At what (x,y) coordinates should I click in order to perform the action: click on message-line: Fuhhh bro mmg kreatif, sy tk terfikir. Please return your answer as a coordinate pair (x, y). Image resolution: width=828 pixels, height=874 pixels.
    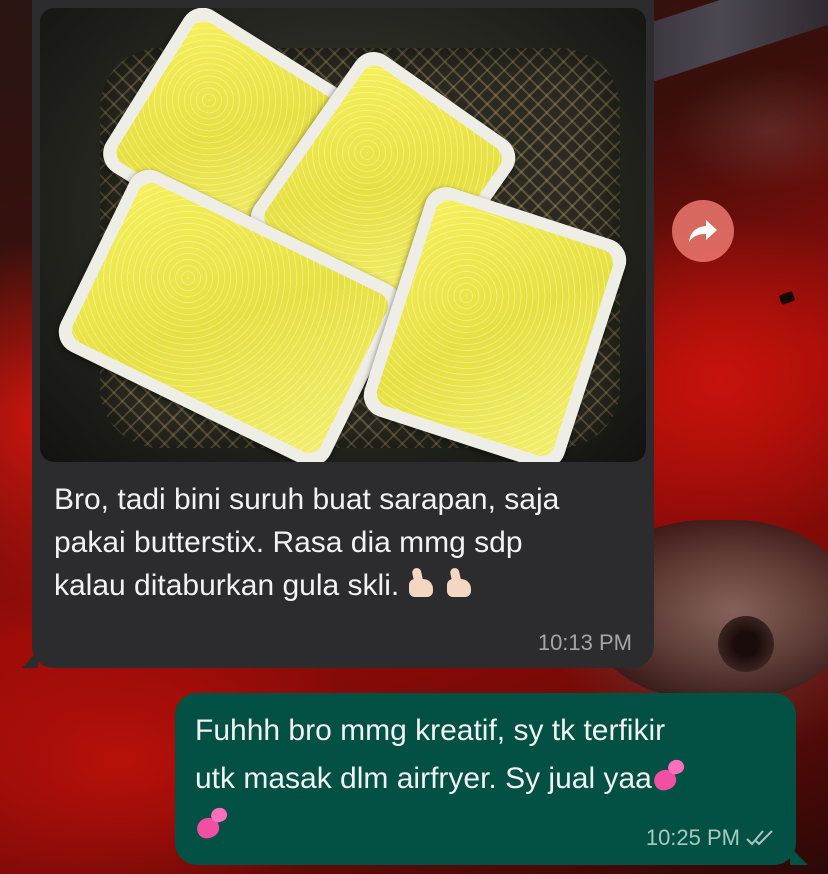
    Looking at the image, I should click on (430, 730).